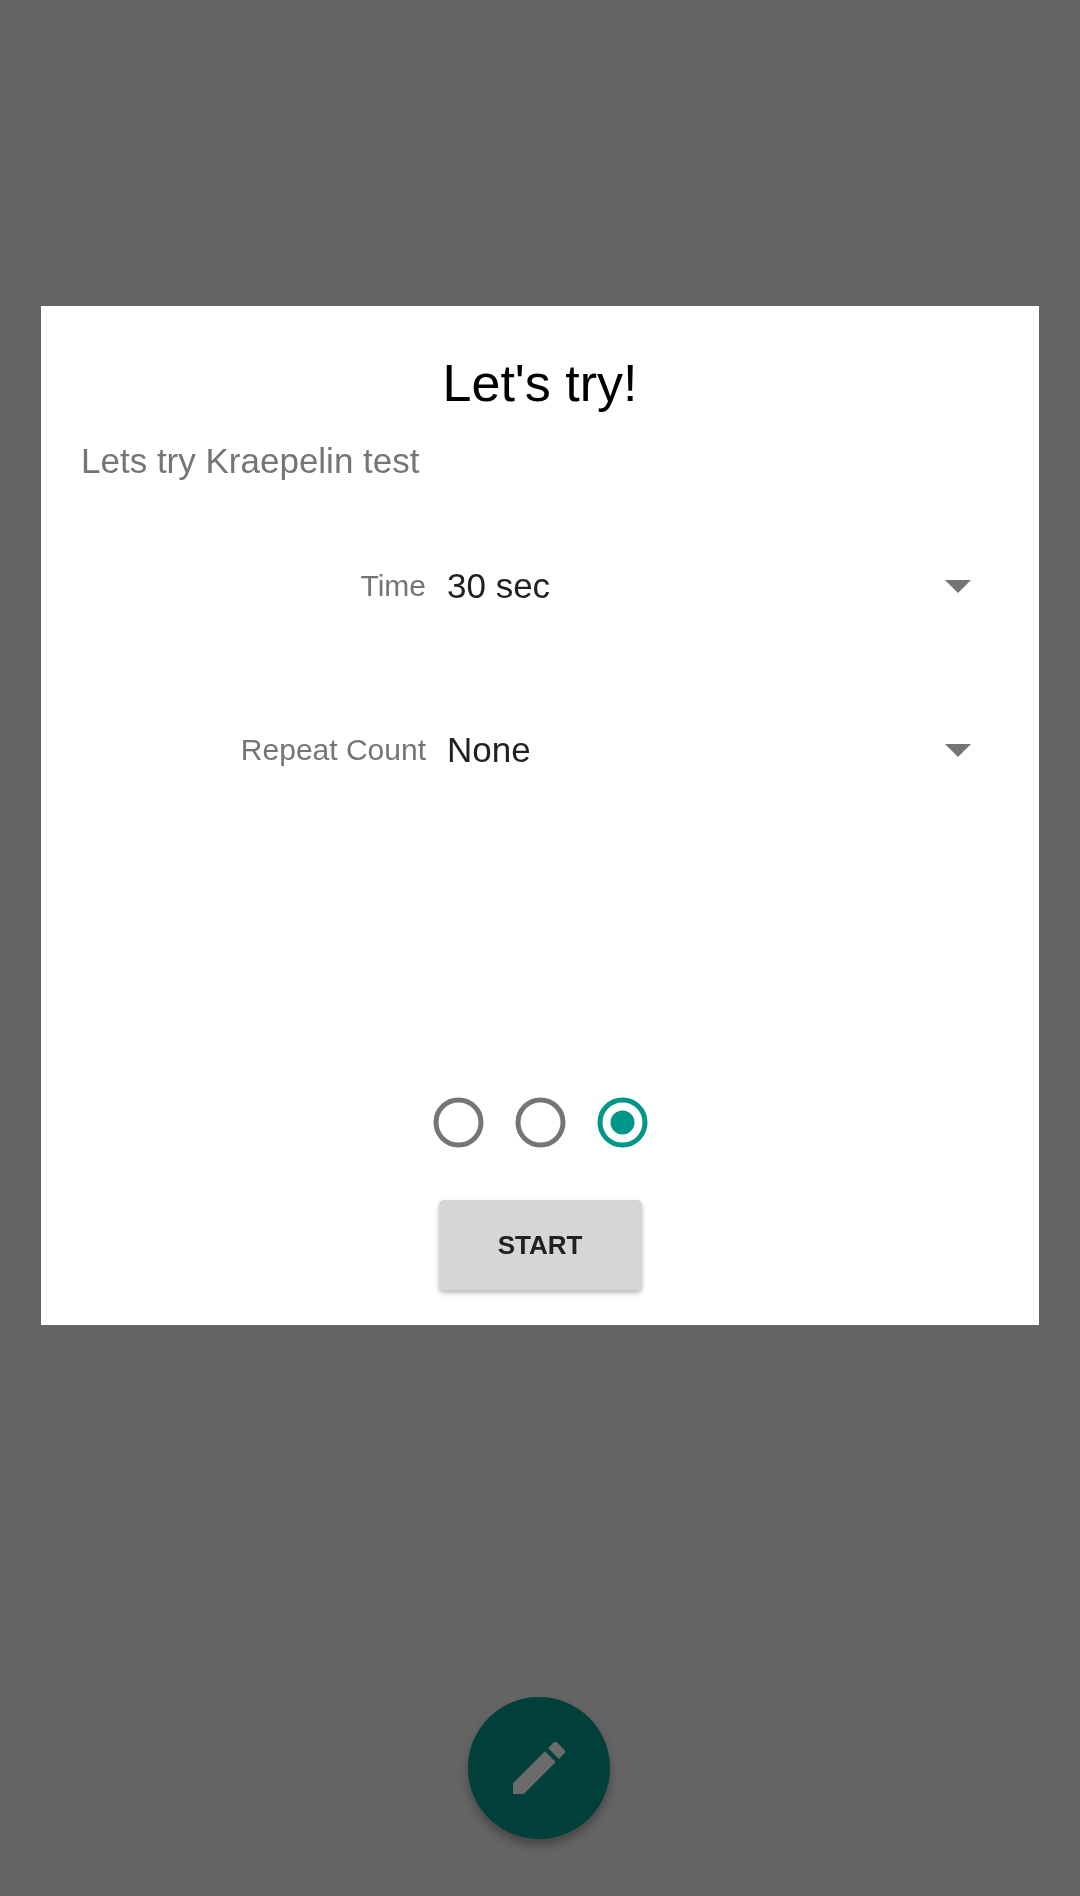  What do you see at coordinates (540, 1245) in the screenshot?
I see `start-button: START` at bounding box center [540, 1245].